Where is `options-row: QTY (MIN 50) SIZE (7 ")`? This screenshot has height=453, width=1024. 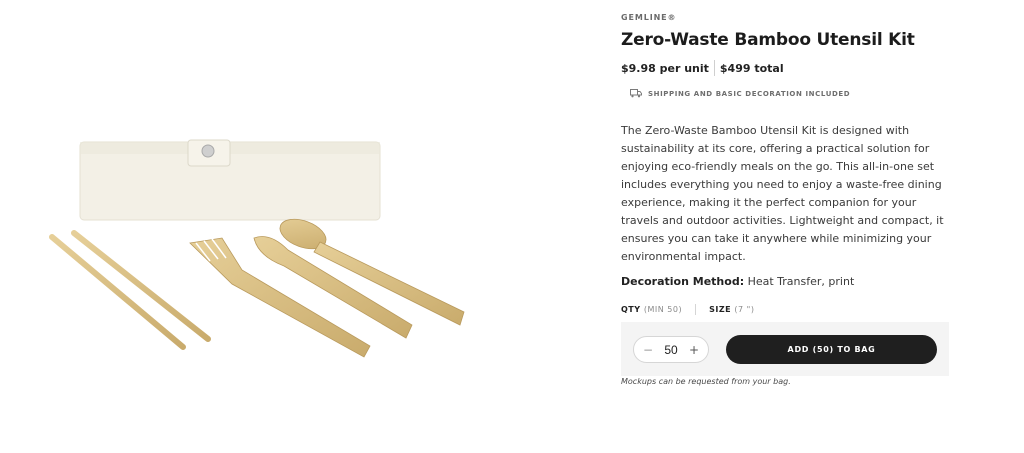
options-row: QTY (MIN 50) SIZE (7 ") is located at coordinates (687, 309).